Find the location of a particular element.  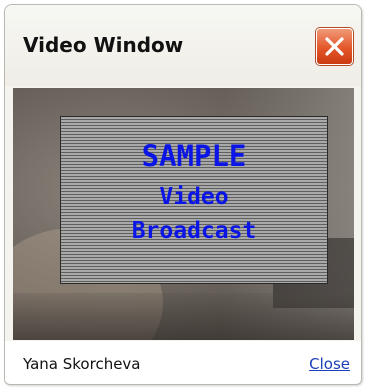

close-x-icon is located at coordinates (334, 46).